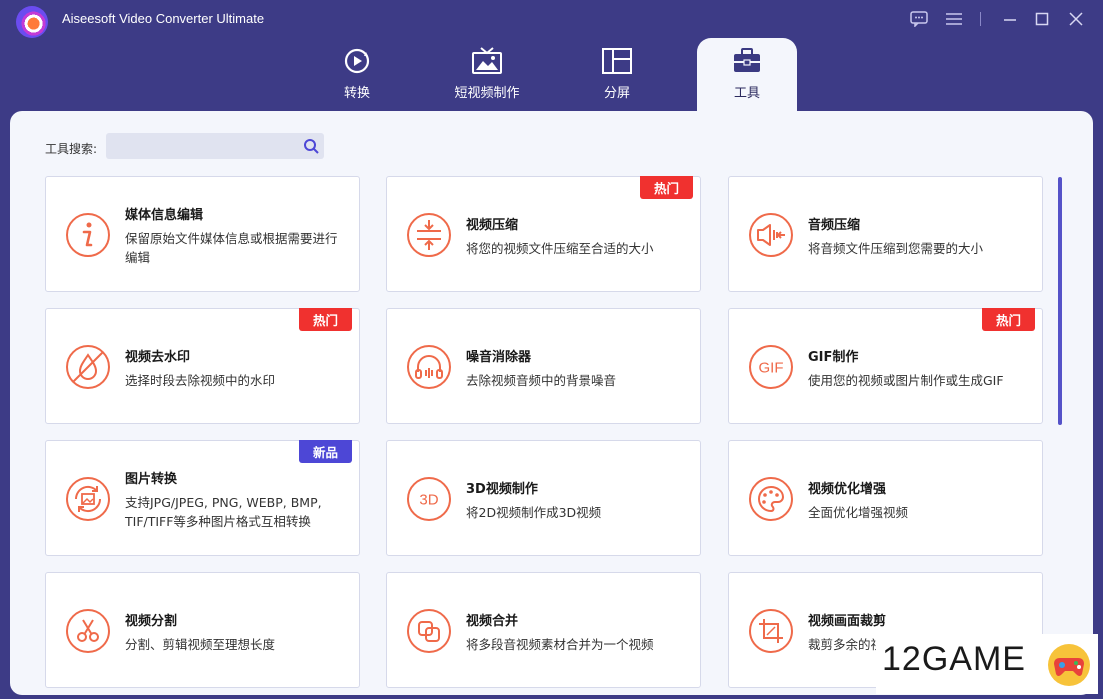  What do you see at coordinates (201, 146) in the screenshot?
I see `search-input` at bounding box center [201, 146].